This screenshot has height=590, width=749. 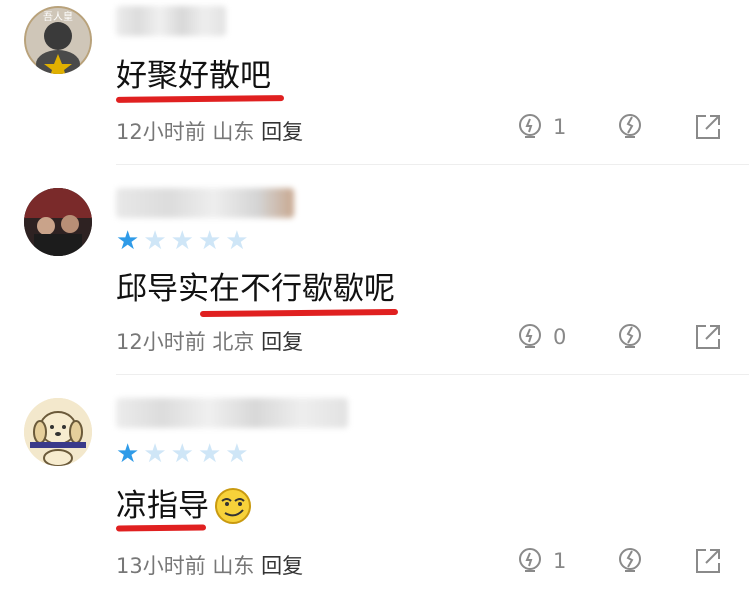 What do you see at coordinates (193, 76) in the screenshot?
I see `comment-text: 好聚好散吧` at bounding box center [193, 76].